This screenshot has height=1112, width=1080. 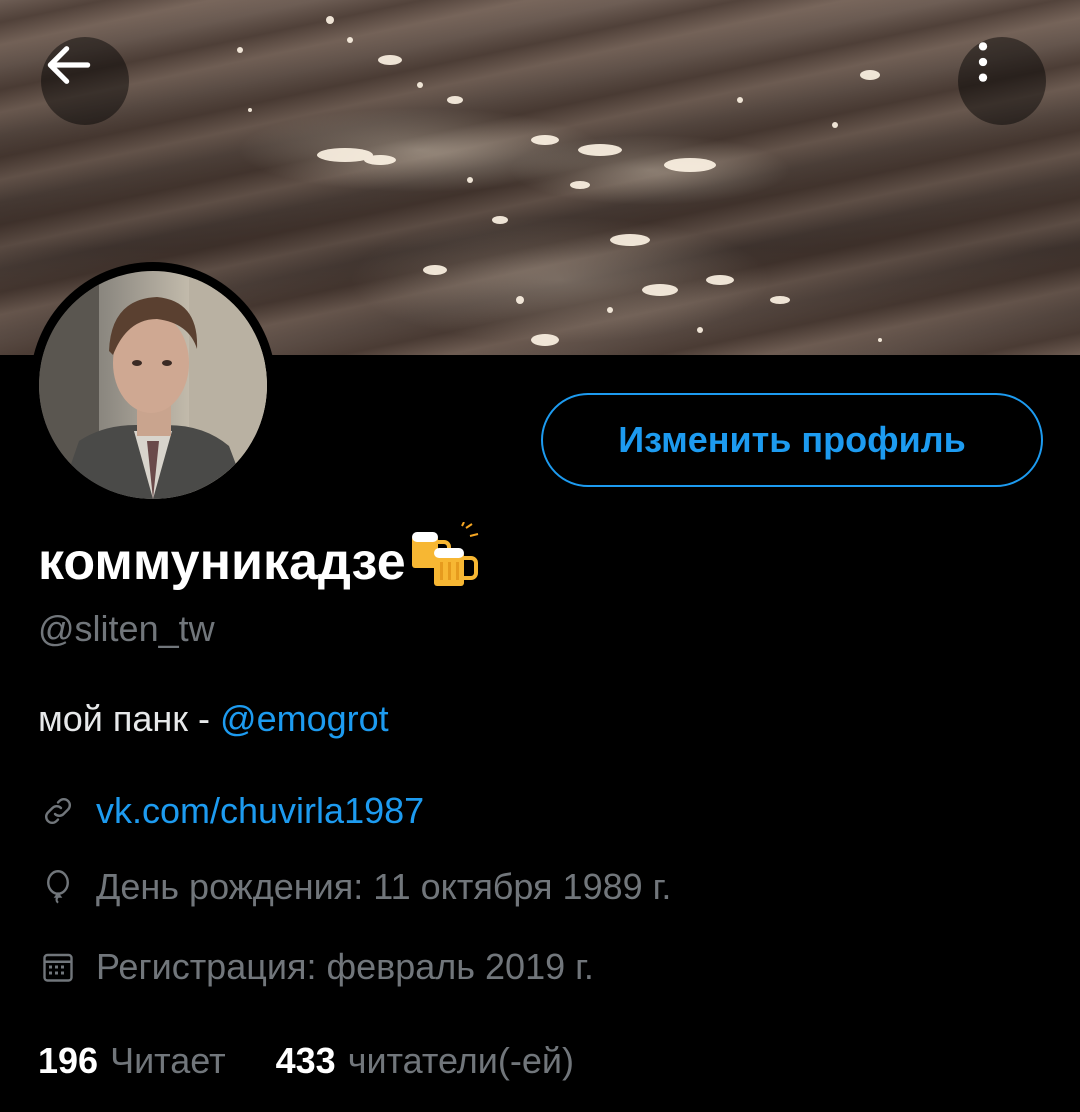 What do you see at coordinates (85, 81) in the screenshot?
I see `back-button` at bounding box center [85, 81].